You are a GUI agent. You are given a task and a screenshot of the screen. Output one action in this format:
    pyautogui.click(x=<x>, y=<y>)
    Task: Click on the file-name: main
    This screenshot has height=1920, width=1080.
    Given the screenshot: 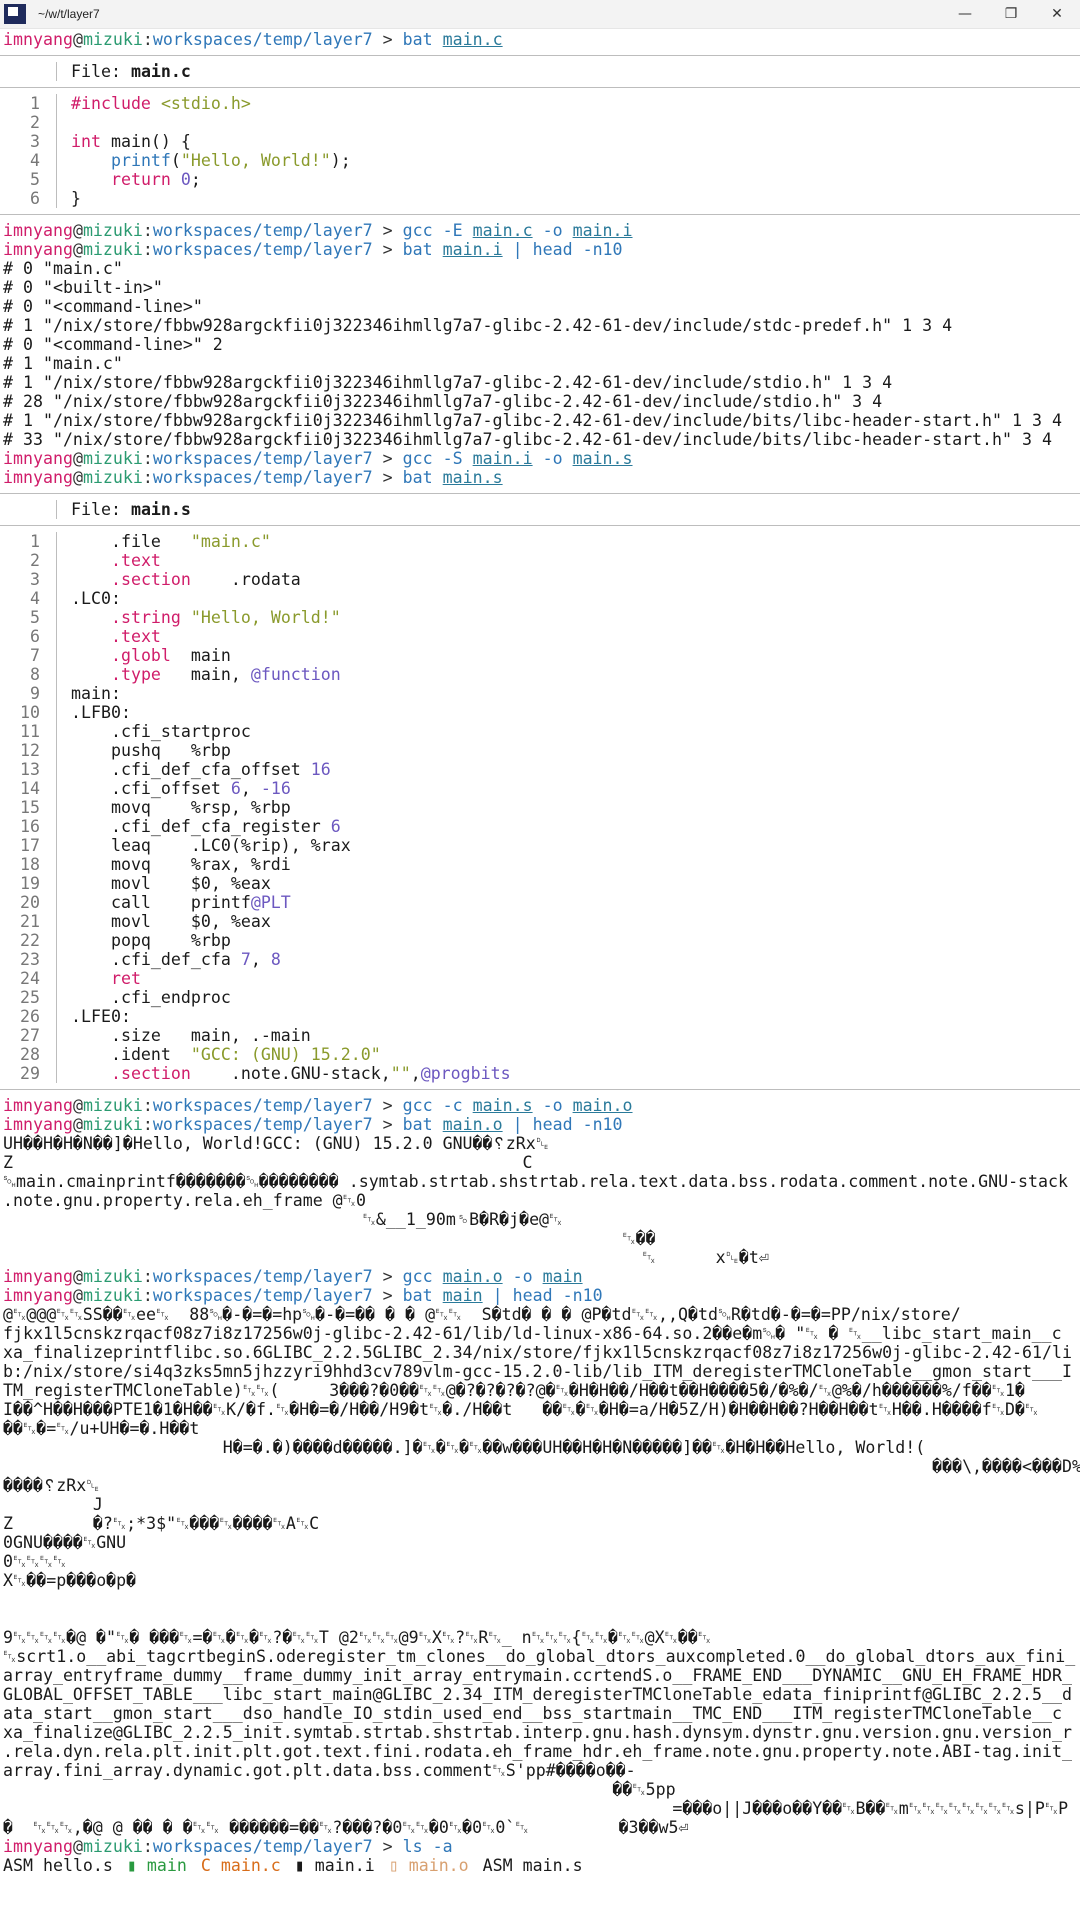 What is the action you would take?
    pyautogui.click(x=166, y=1865)
    